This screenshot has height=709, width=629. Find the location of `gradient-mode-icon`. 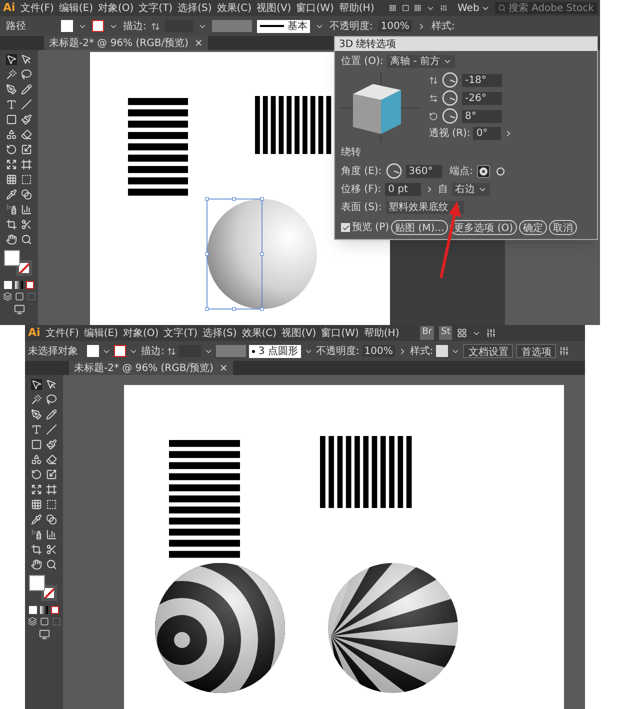

gradient-mode-icon is located at coordinates (19, 285).